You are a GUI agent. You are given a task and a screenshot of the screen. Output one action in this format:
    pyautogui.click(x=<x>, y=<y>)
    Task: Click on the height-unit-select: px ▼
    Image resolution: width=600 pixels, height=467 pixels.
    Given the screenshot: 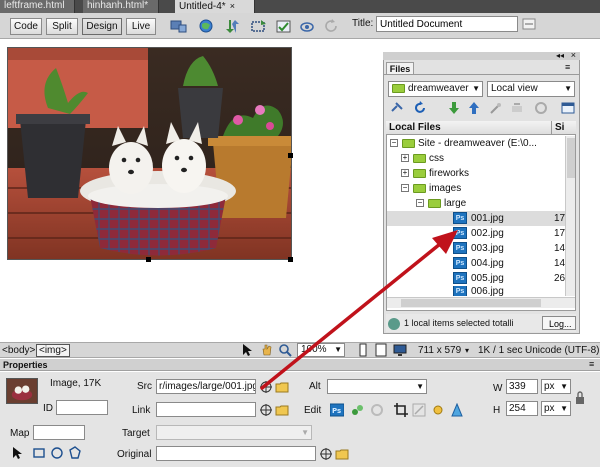 What is the action you would take?
    pyautogui.click(x=556, y=408)
    